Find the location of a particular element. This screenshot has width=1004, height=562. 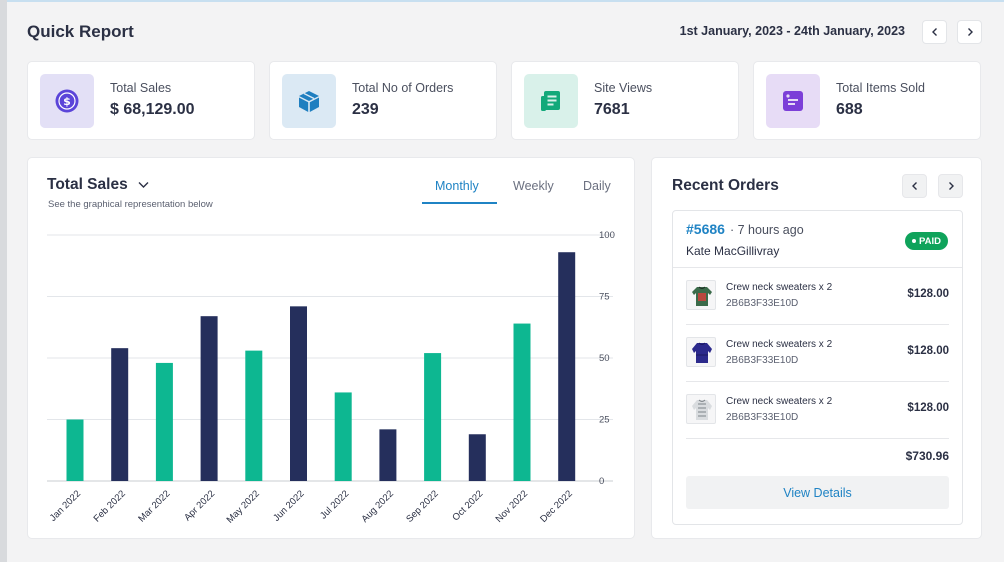

tag-card-icon is located at coordinates (793, 101).